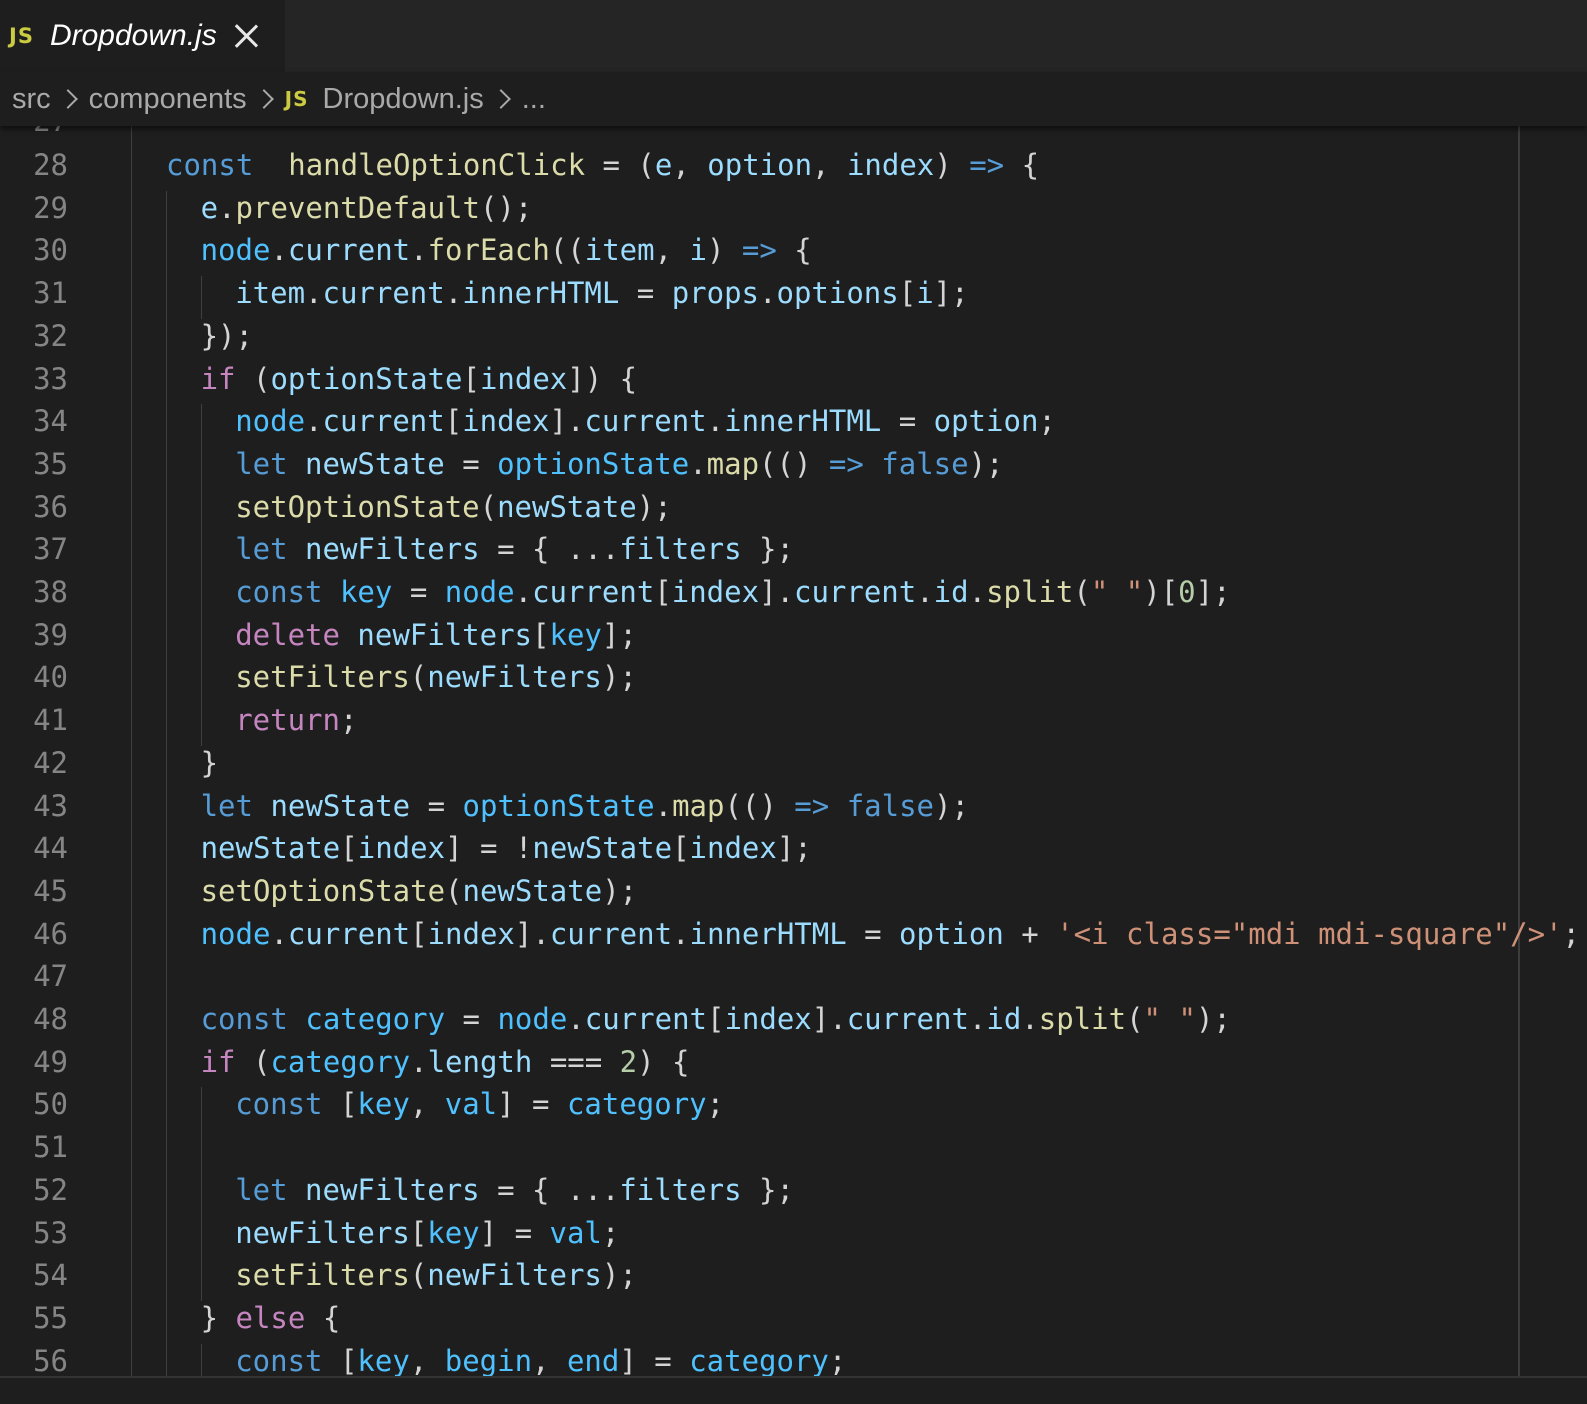 Image resolution: width=1587 pixels, height=1404 pixels. What do you see at coordinates (593, 1359) in the screenshot?
I see `code-token: end` at bounding box center [593, 1359].